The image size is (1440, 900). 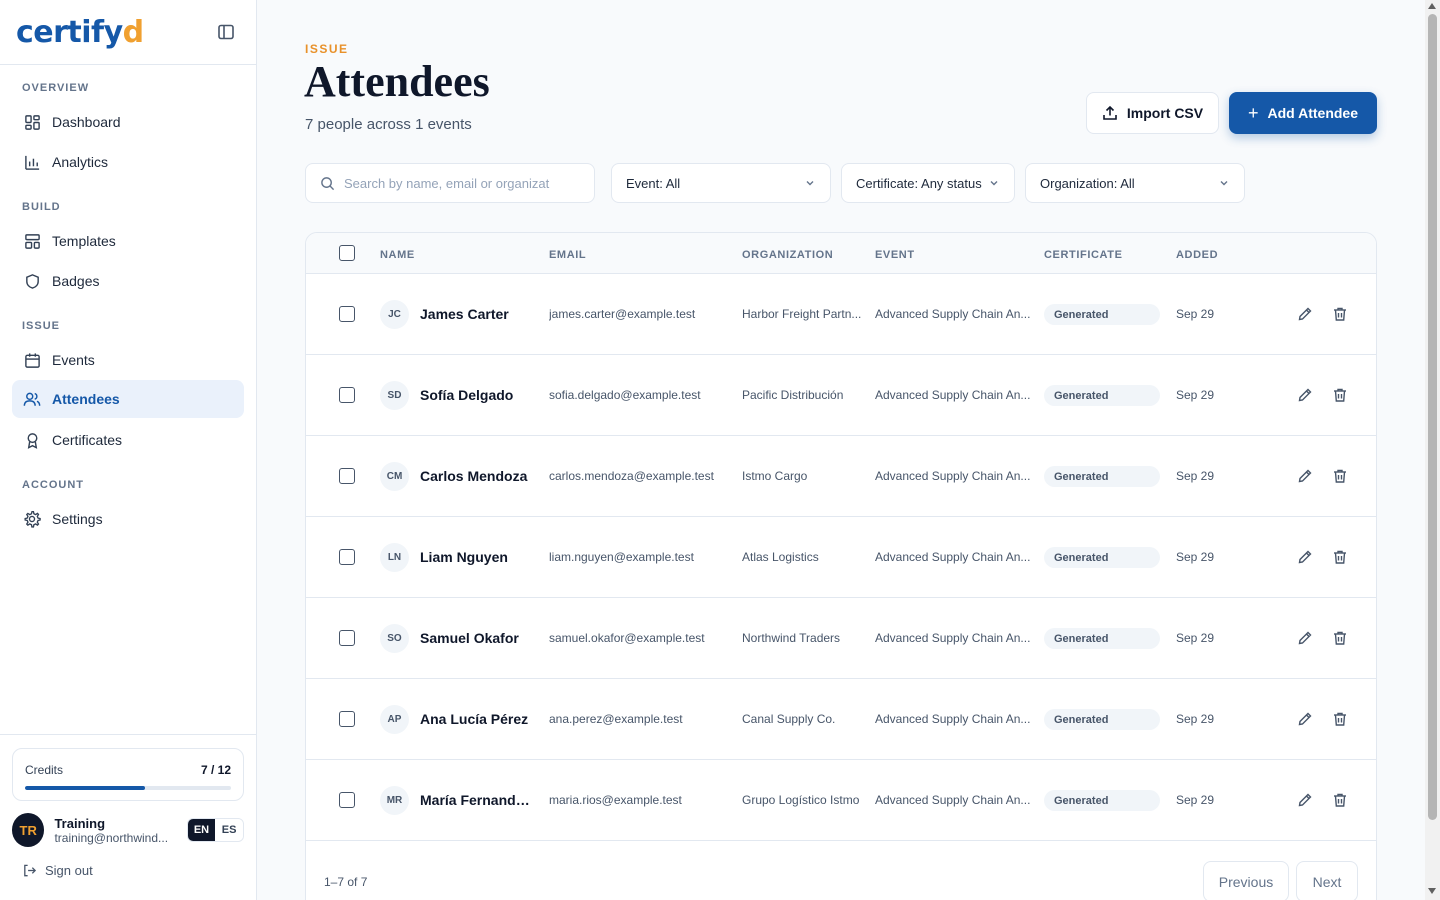 I want to click on page-scrollbar, so click(x=1432, y=450).